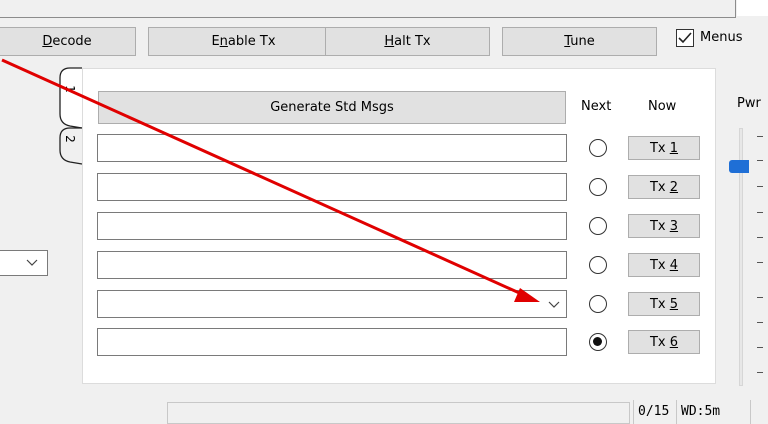 This screenshot has width=768, height=424. What do you see at coordinates (752, 8) in the screenshot?
I see `top-right-field` at bounding box center [752, 8].